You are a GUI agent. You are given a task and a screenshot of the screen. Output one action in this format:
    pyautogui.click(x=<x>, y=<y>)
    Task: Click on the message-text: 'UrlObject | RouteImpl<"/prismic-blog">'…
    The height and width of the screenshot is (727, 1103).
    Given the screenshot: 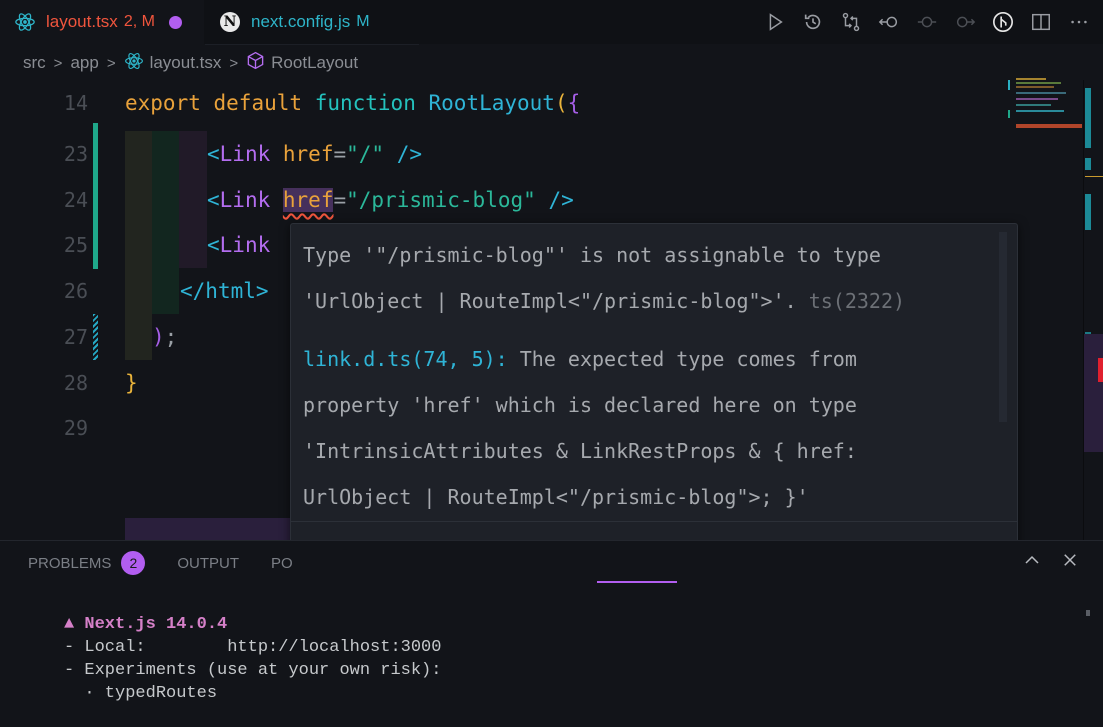 What is the action you would take?
    pyautogui.click(x=550, y=301)
    